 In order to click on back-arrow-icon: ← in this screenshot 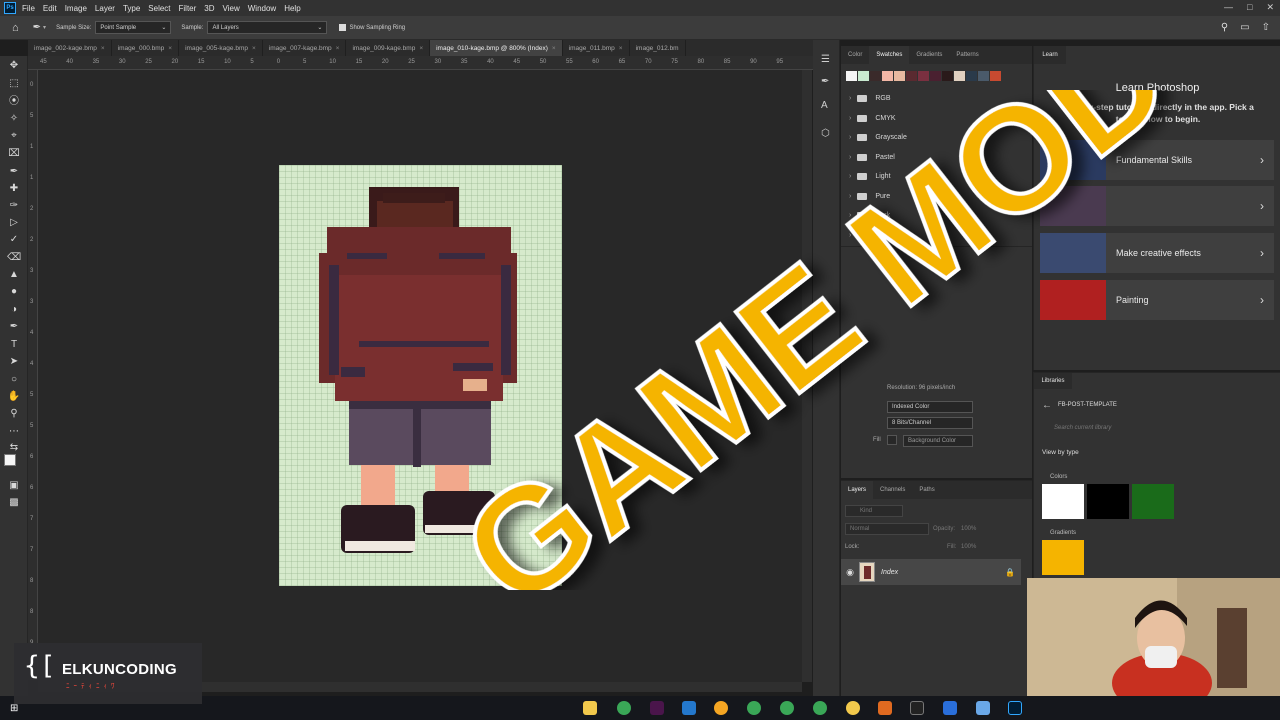, I will do `click(1047, 405)`.